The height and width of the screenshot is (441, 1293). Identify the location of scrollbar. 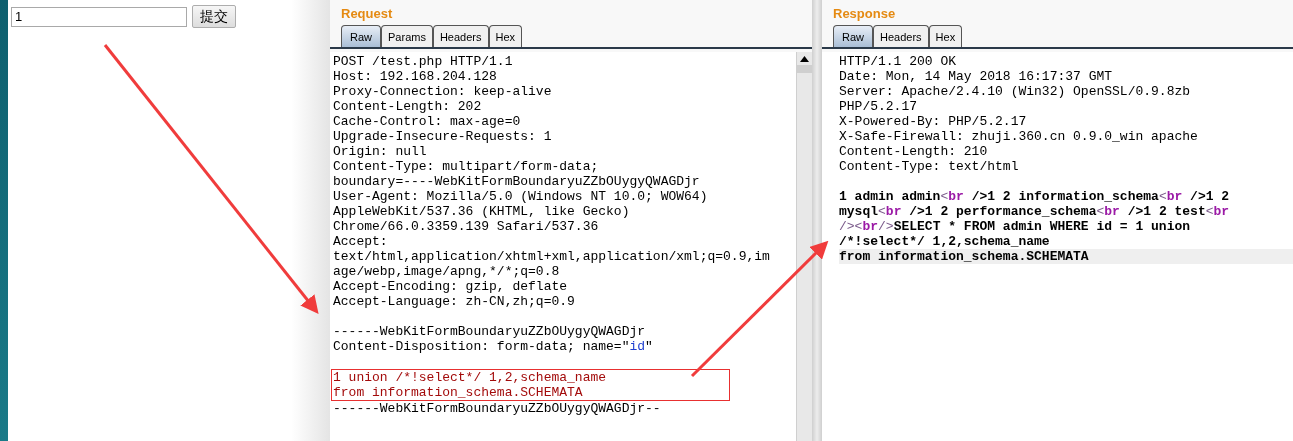
(804, 246).